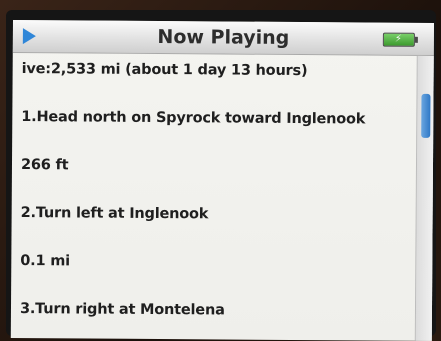 This screenshot has width=441, height=341. Describe the element at coordinates (426, 115) in the screenshot. I see `scroll-thumb` at that location.